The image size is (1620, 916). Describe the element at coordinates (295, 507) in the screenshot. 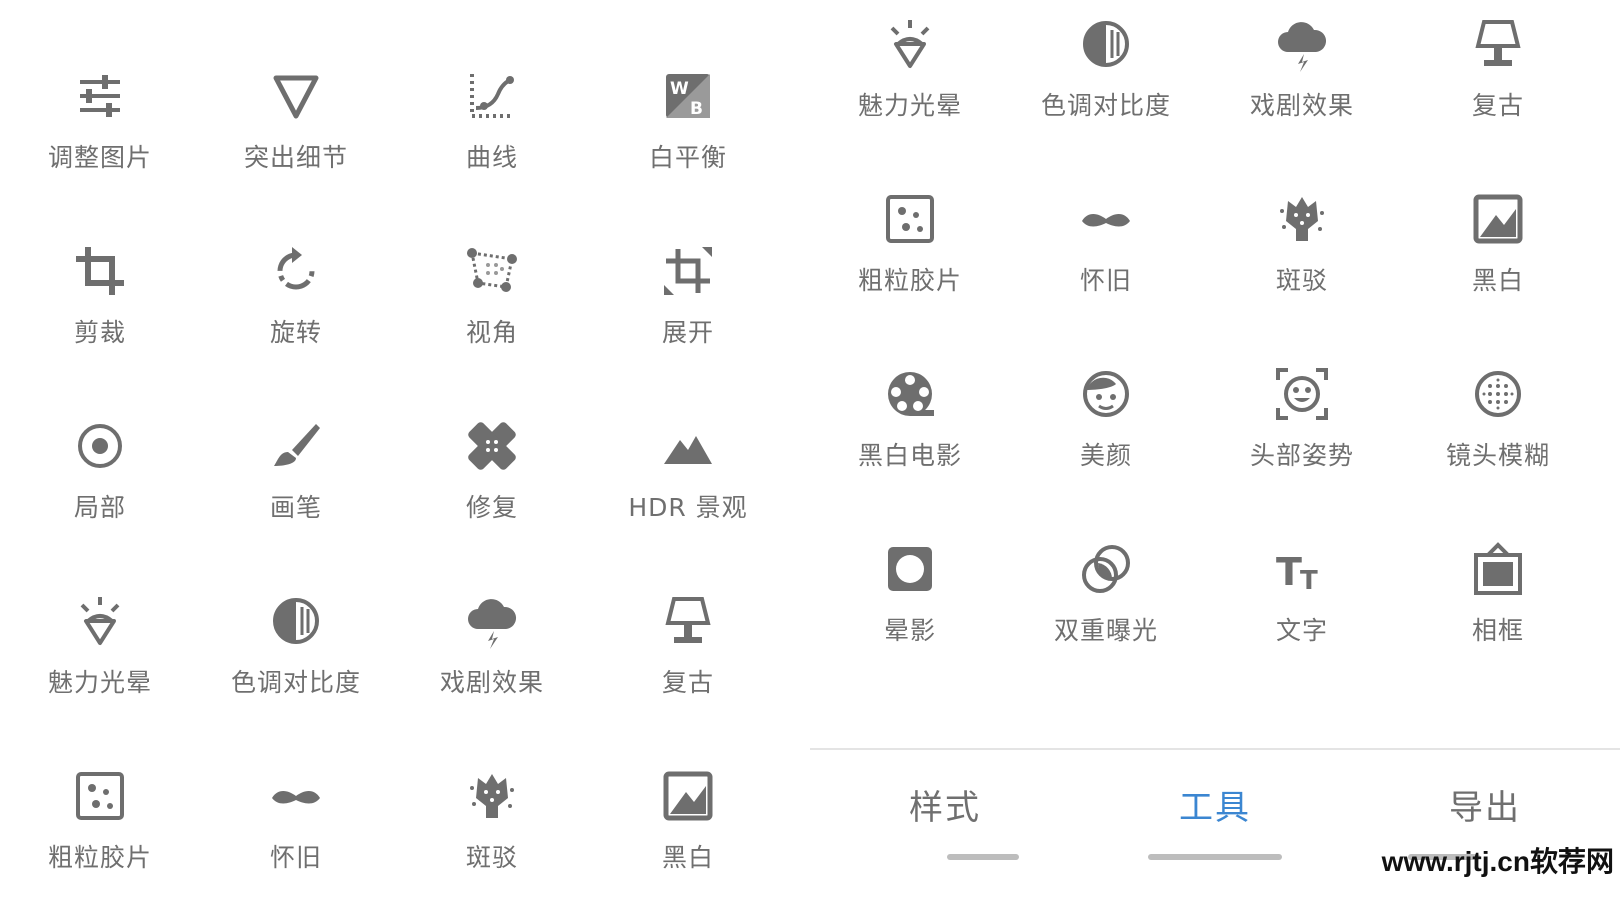

I see `tool-label: 画笔` at that location.